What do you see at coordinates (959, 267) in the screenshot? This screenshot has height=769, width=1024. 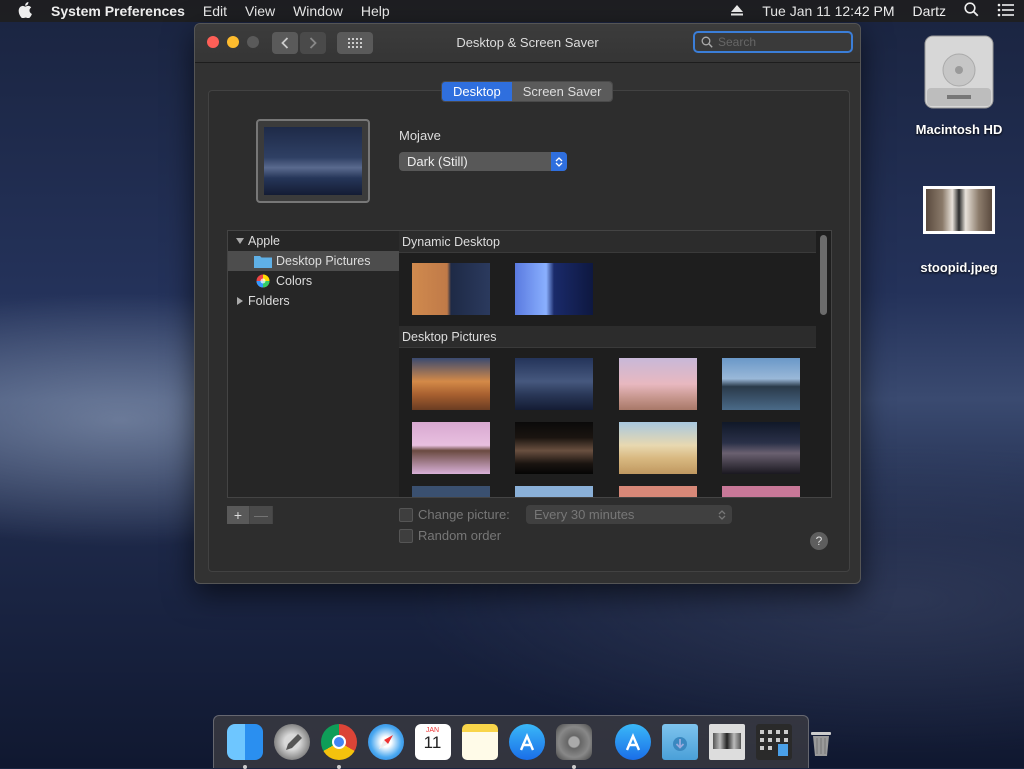 I see `stoopid-jpeg-label: stoopid.jpeg` at bounding box center [959, 267].